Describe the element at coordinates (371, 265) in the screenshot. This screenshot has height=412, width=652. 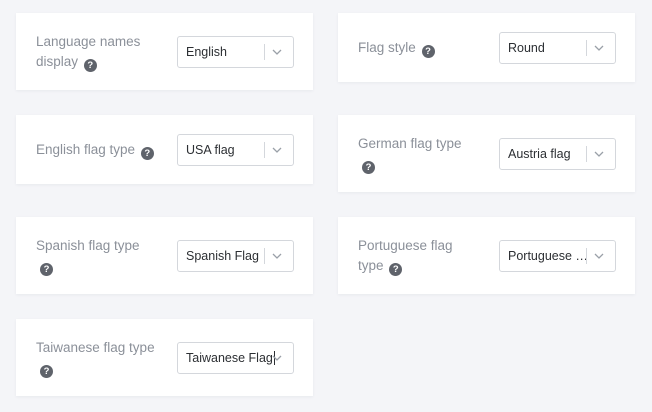
I see `setting-label-text: type` at that location.